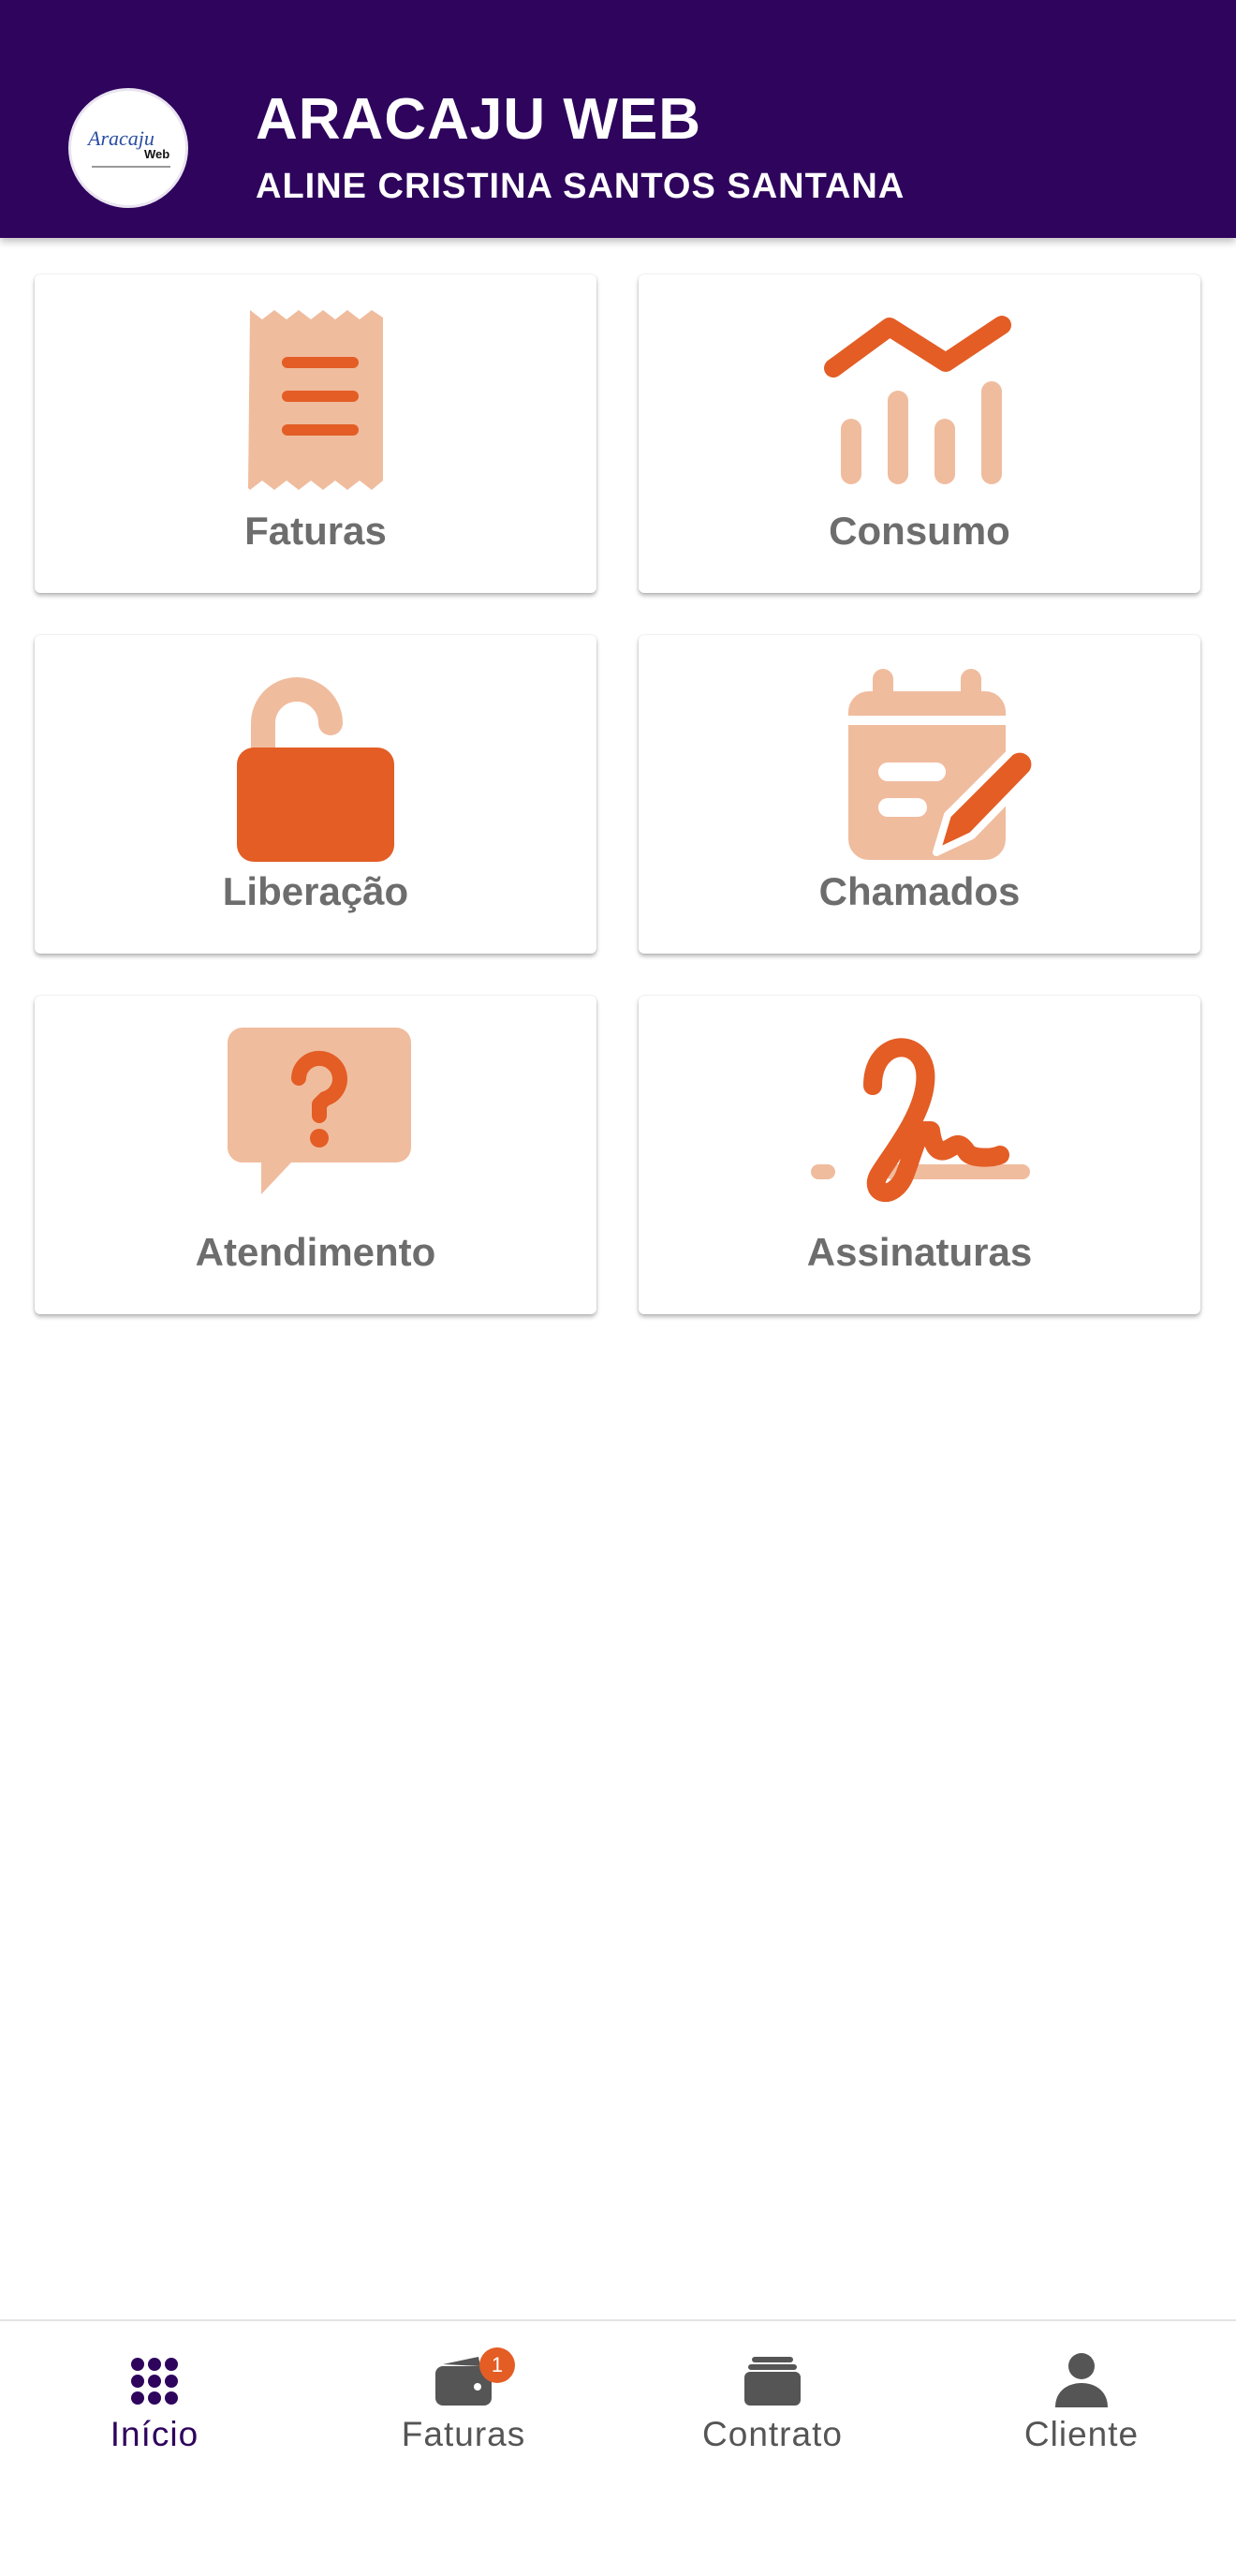 This screenshot has width=1236, height=2576. I want to click on card-label: Faturas, so click(315, 531).